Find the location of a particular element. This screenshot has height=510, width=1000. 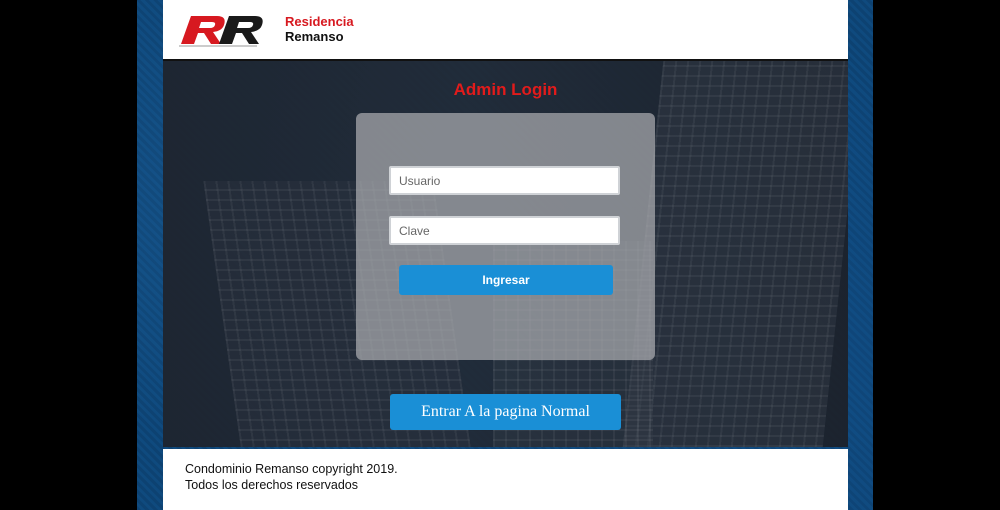

logo-word-residencia: Residencia is located at coordinates (319, 21).